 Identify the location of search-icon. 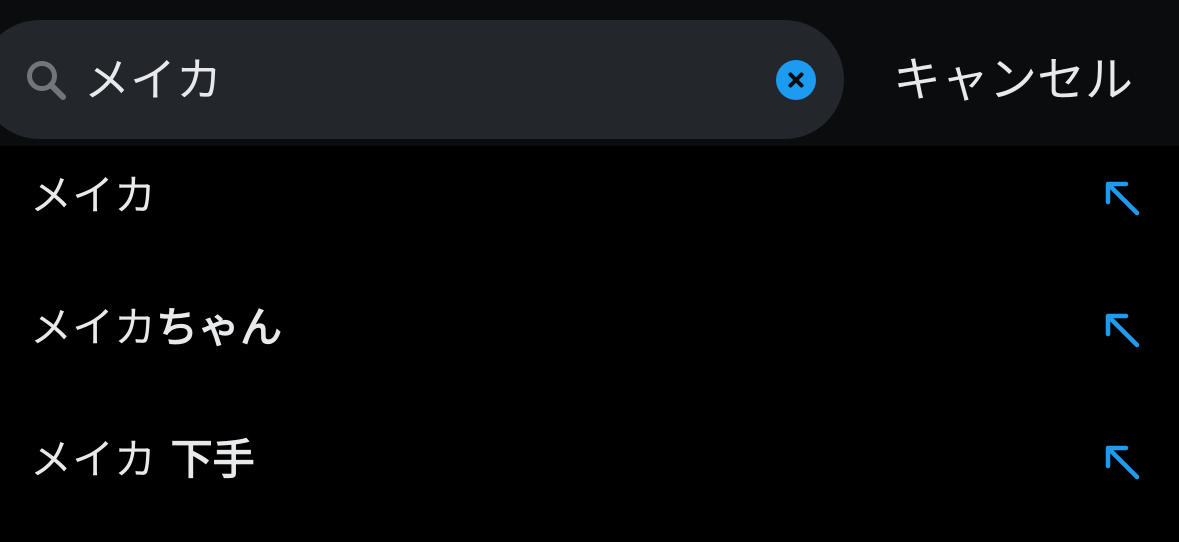
(46, 80).